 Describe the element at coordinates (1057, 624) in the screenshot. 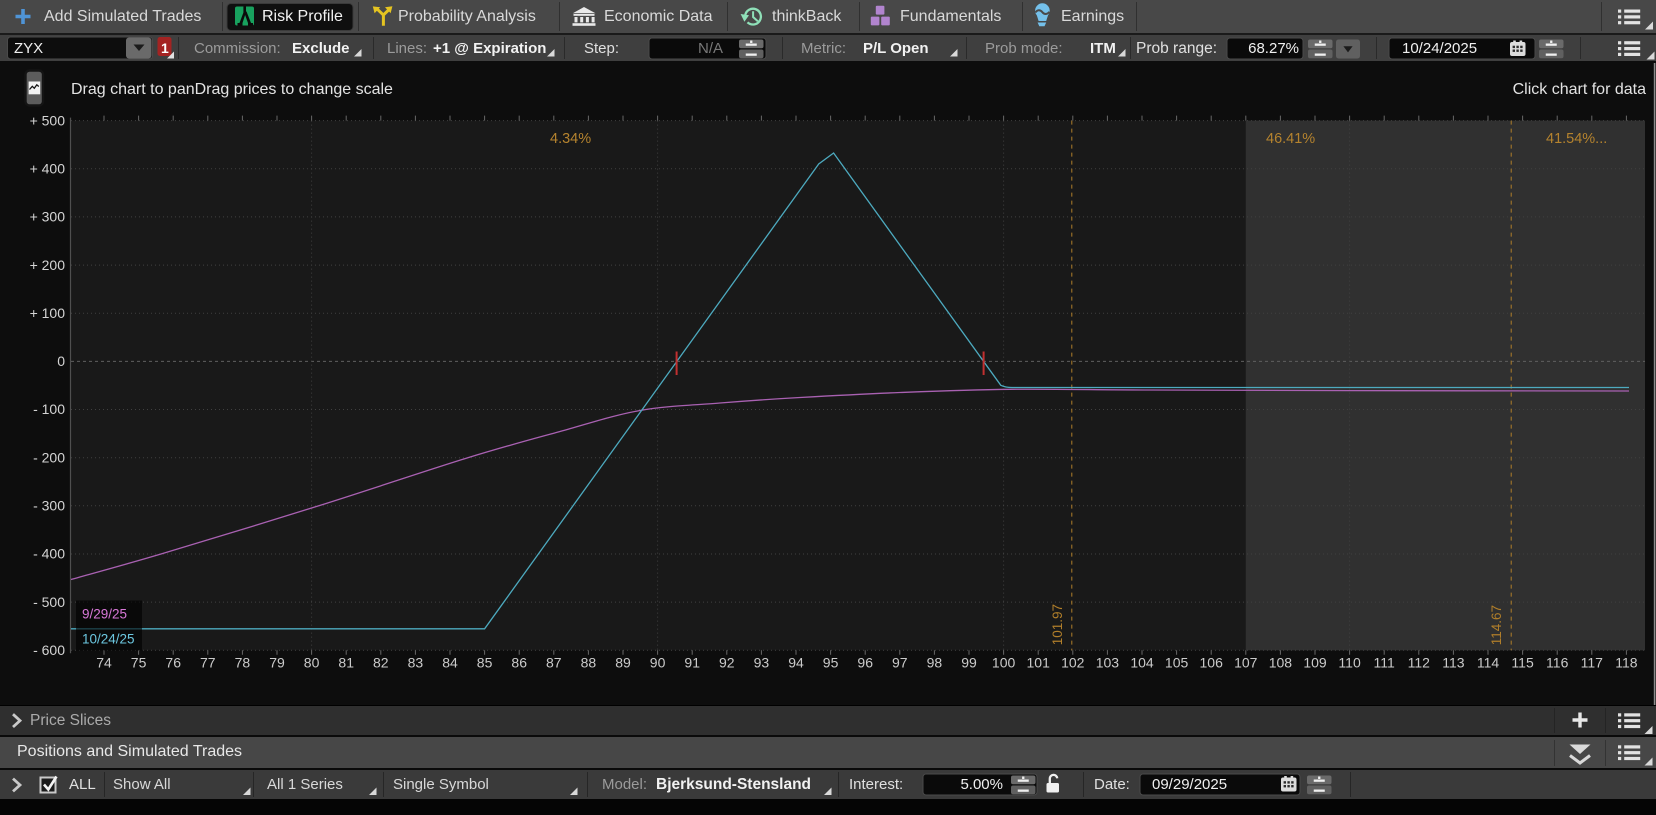

I see `svg-text: 101.97` at that location.